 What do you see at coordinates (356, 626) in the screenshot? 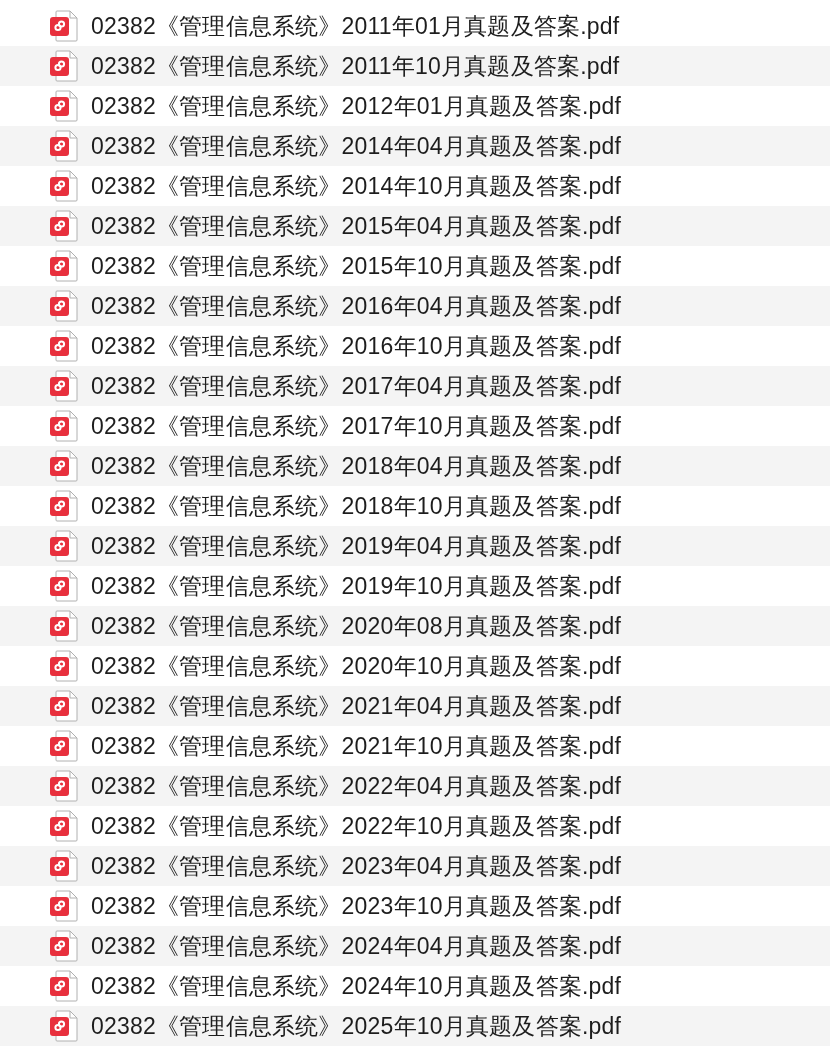
I see `file-name: 02382《管理信息系统》2020年08月真题及答案.pdf` at bounding box center [356, 626].